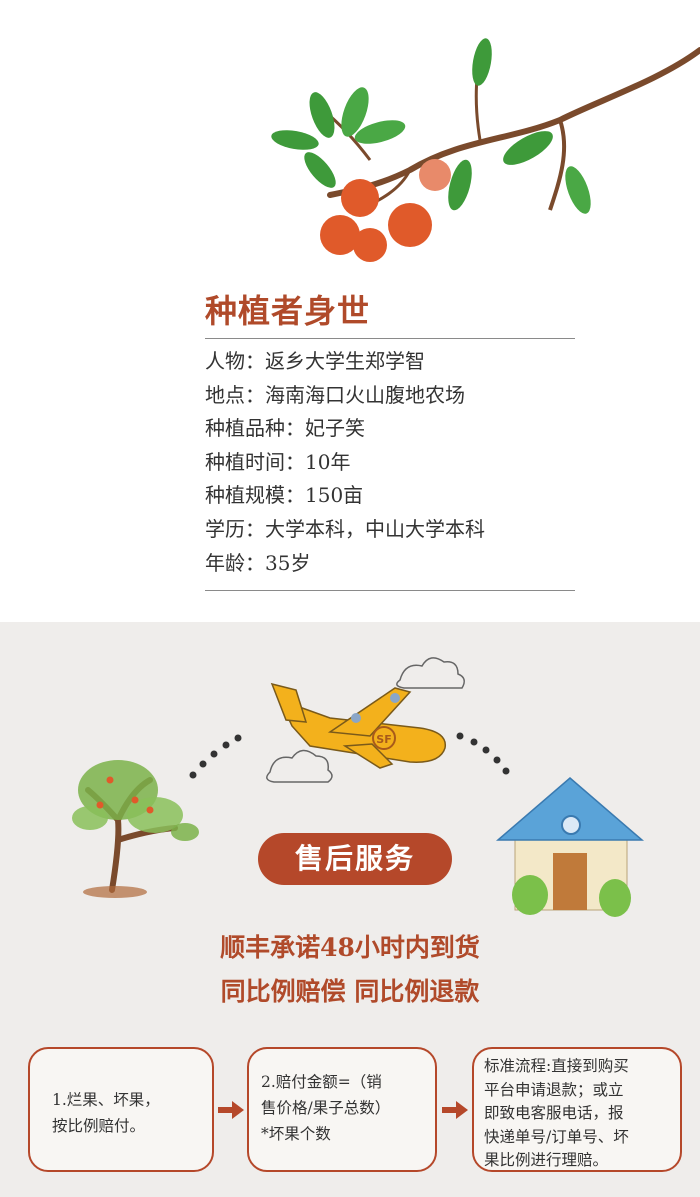 Image resolution: width=700 pixels, height=1197 pixels. Describe the element at coordinates (288, 311) in the screenshot. I see `bio-title: 种植者身世` at that location.